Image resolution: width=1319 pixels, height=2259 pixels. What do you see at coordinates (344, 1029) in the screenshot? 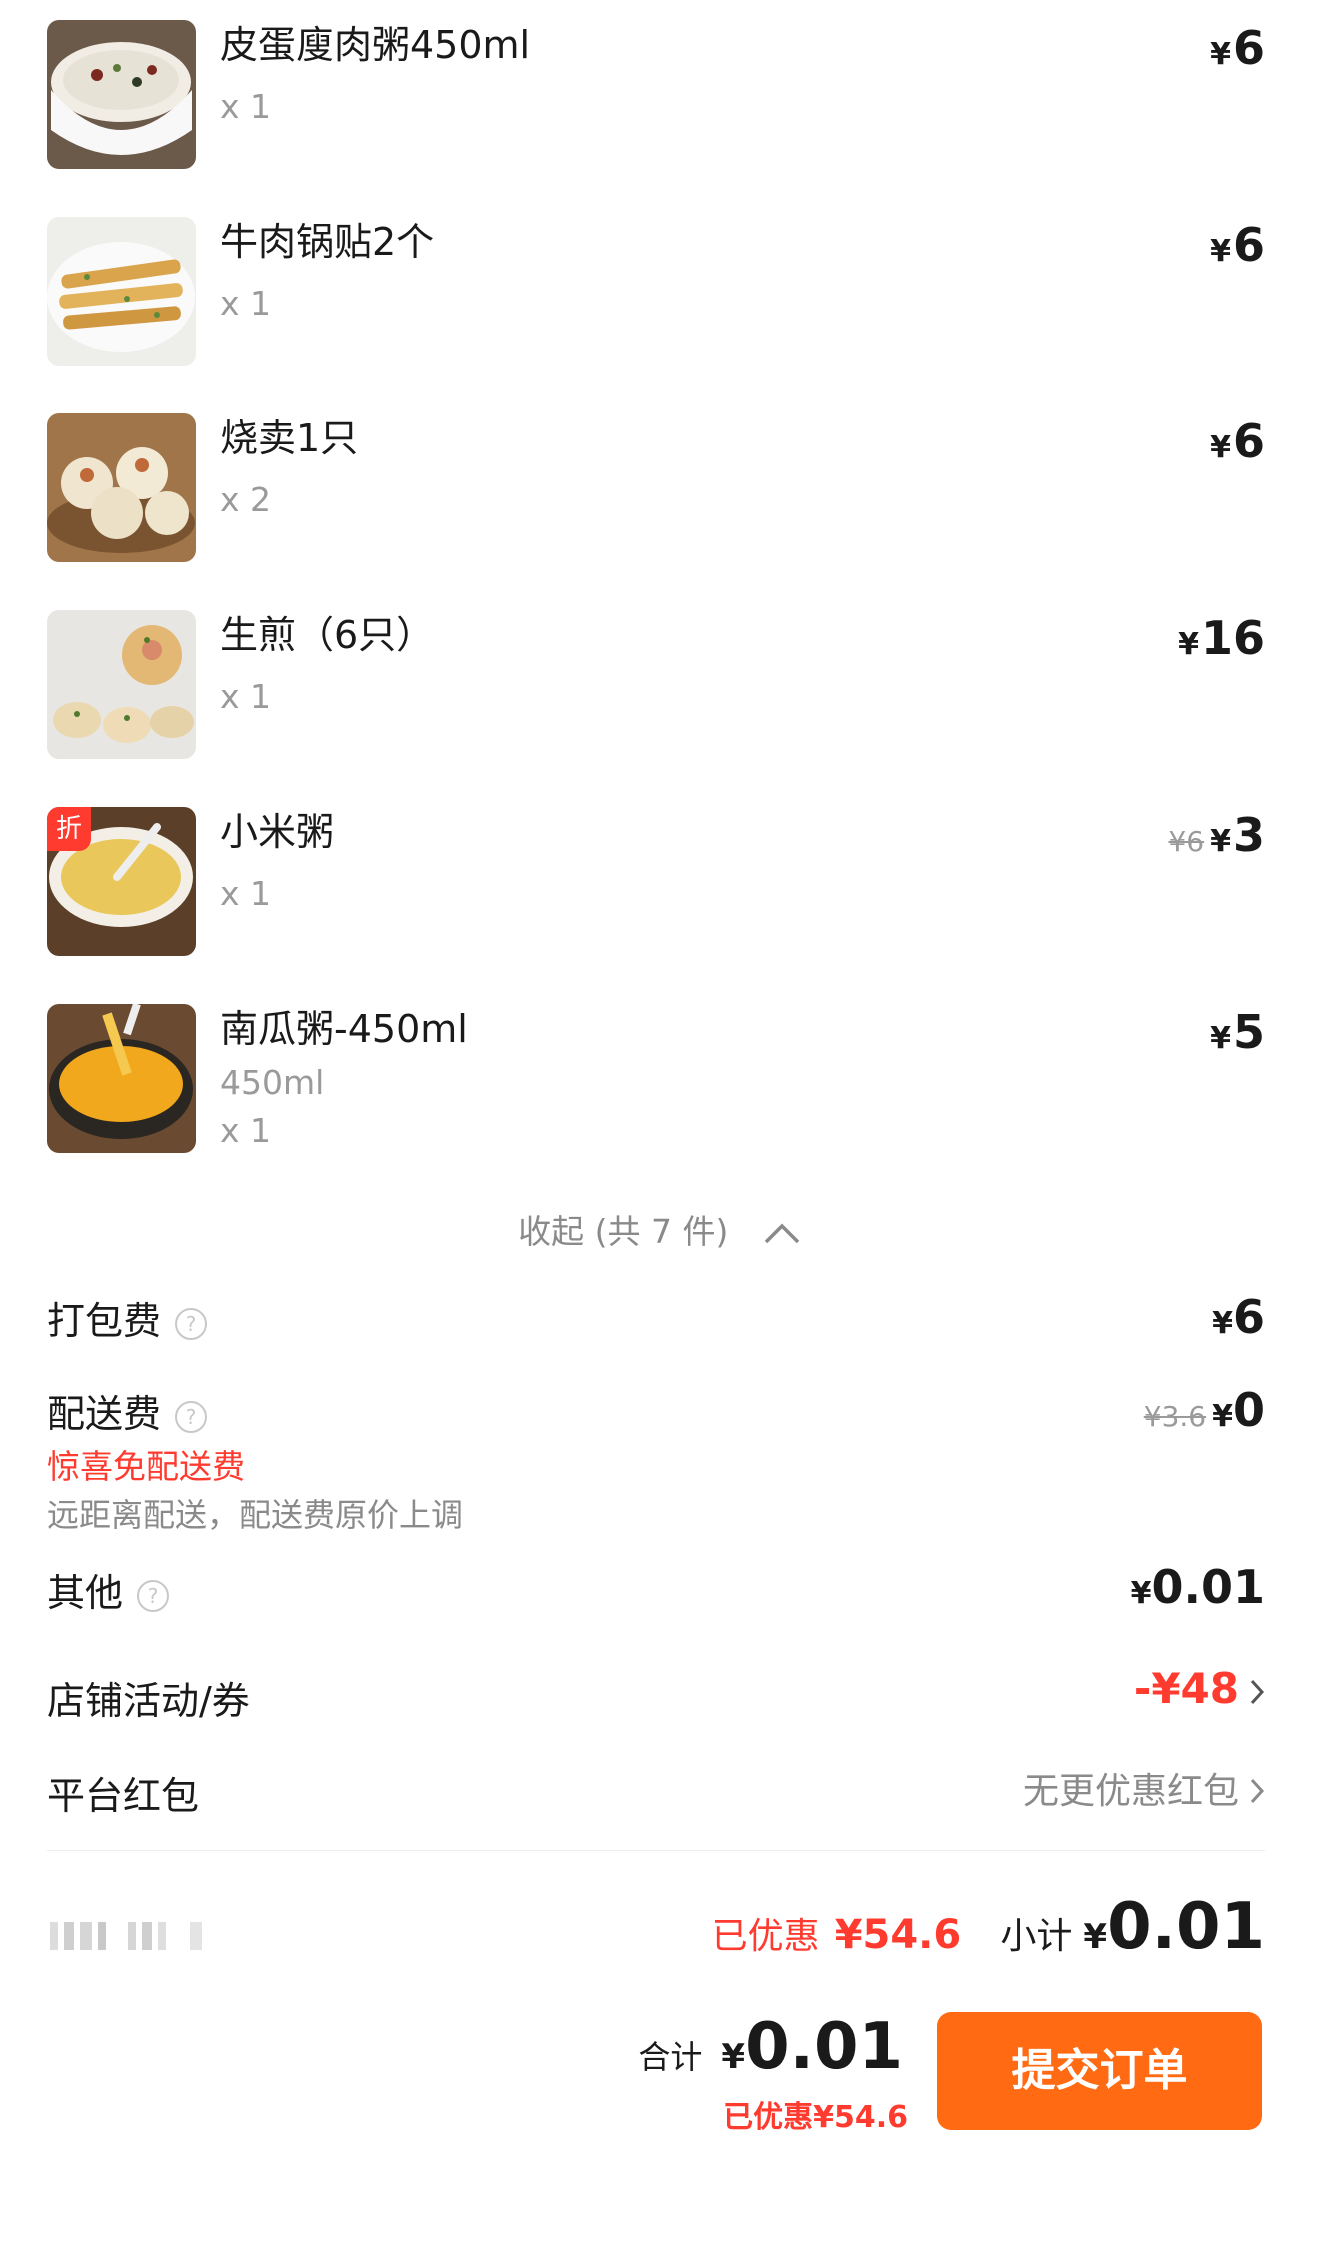
I see `item-name: 南瓜粥-450ml` at bounding box center [344, 1029].